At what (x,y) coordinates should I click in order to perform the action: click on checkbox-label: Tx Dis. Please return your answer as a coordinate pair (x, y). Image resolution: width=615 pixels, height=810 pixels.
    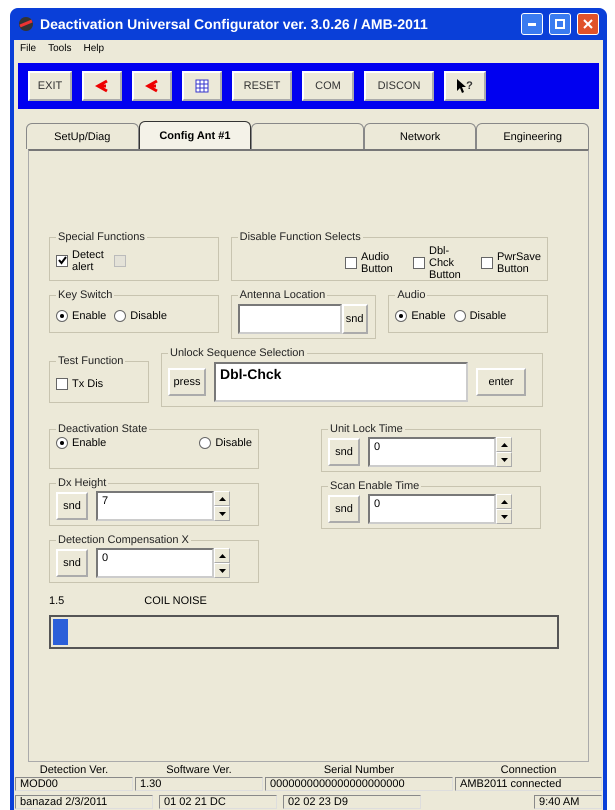
    Looking at the image, I should click on (88, 384).